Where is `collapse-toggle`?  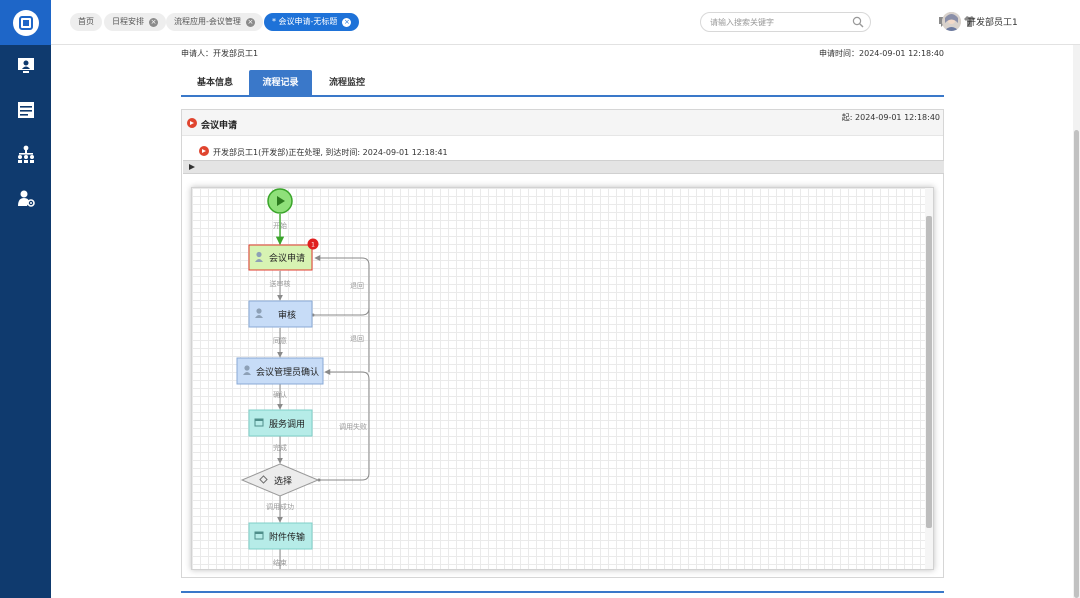 collapse-toggle is located at coordinates (563, 167).